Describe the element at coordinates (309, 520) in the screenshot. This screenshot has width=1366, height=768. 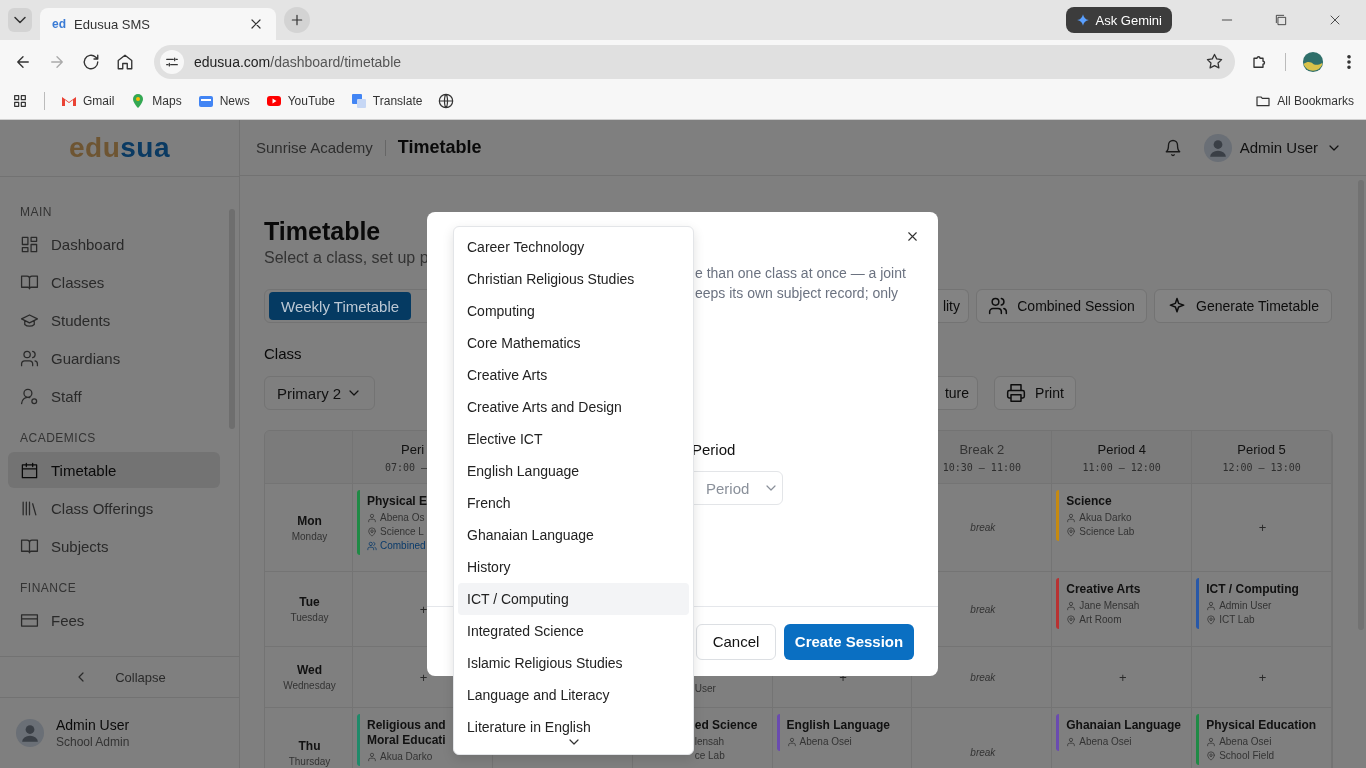
I see `day-name: Mon` at that location.